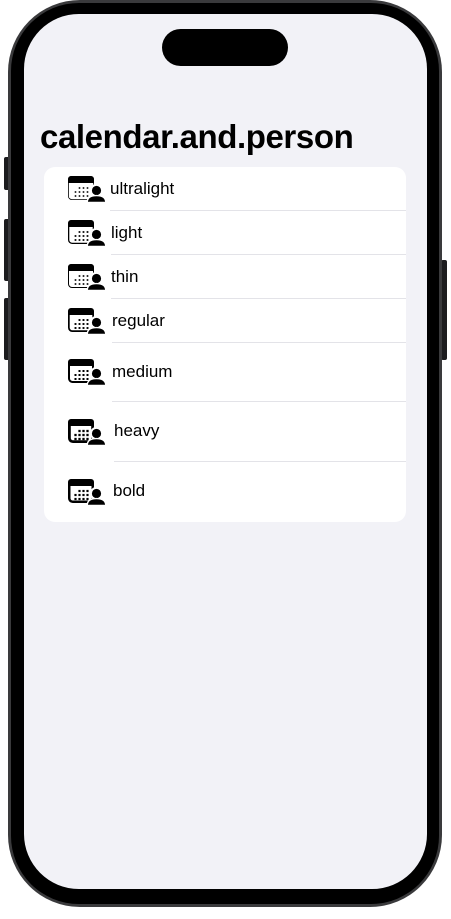  I want to click on list-item-heavy: heavy, so click(225, 432).